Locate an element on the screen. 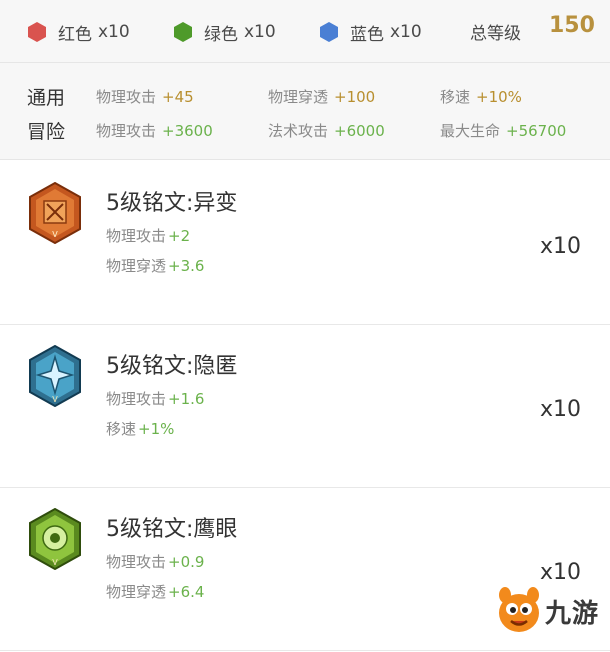  green-inscription-badge-icon: V is located at coordinates (55, 539).